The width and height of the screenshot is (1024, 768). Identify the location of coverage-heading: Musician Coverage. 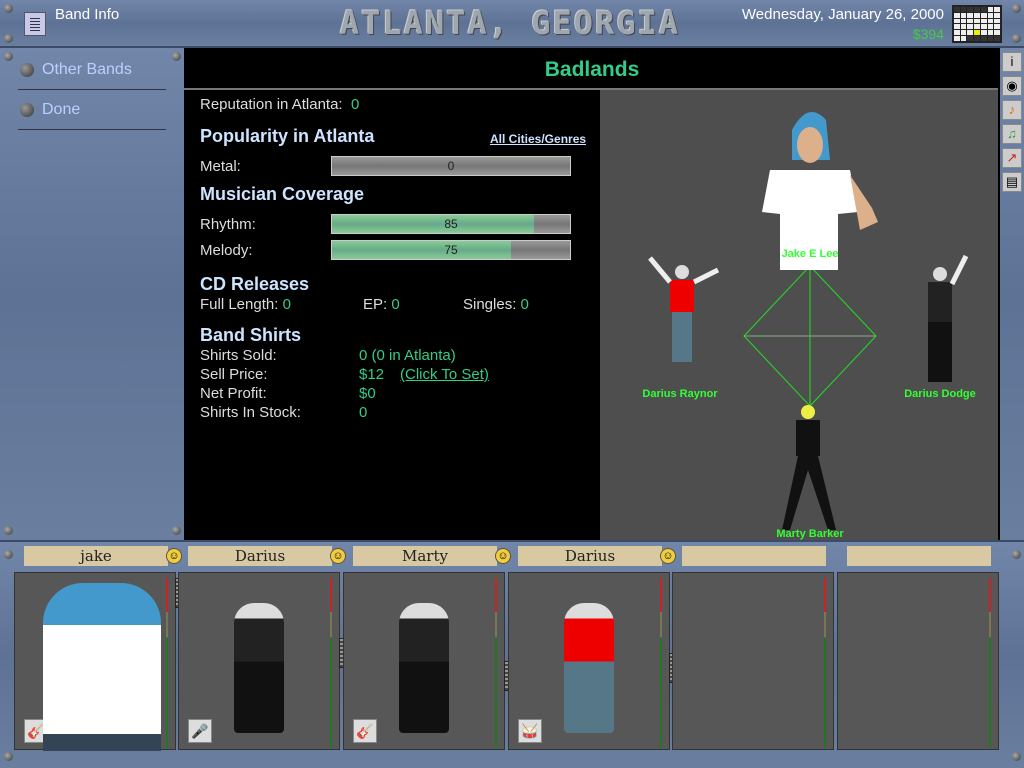
(282, 194).